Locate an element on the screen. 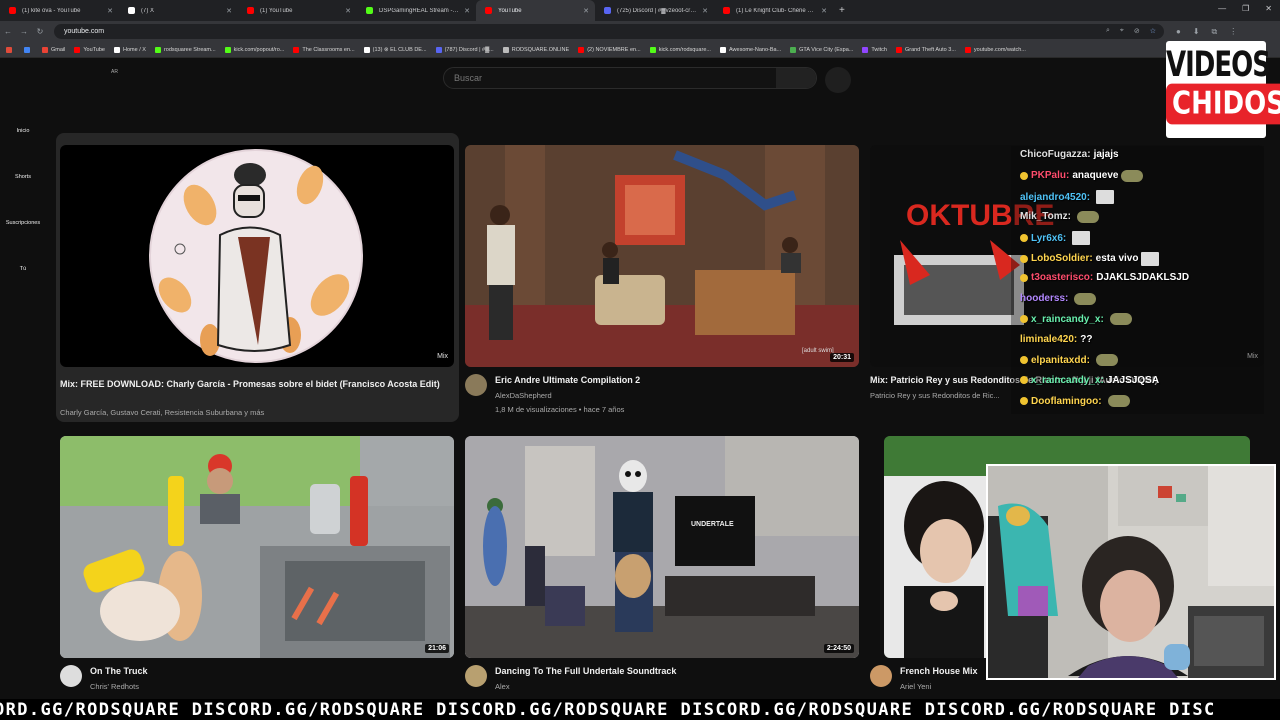 The image size is (1280, 720). bookmark-item: Home / X is located at coordinates (130, 49).